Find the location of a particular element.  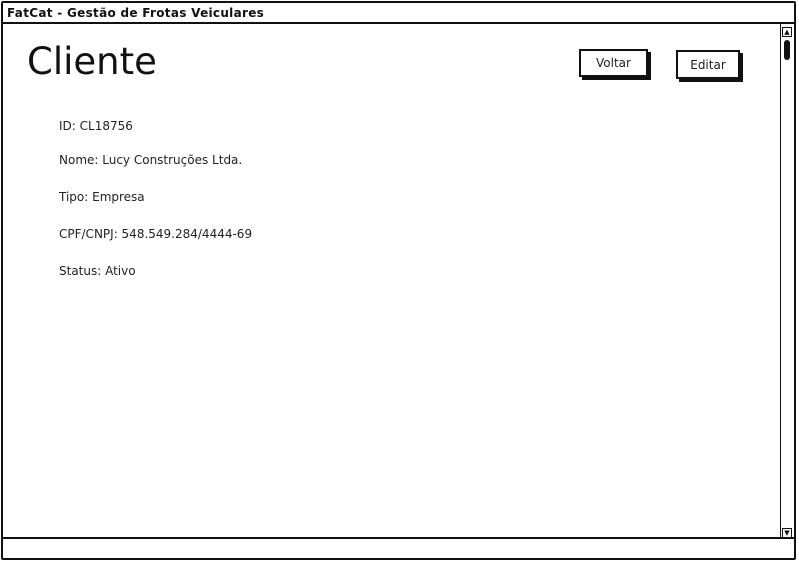

client-id: ID: CL18756 is located at coordinates (96, 126).